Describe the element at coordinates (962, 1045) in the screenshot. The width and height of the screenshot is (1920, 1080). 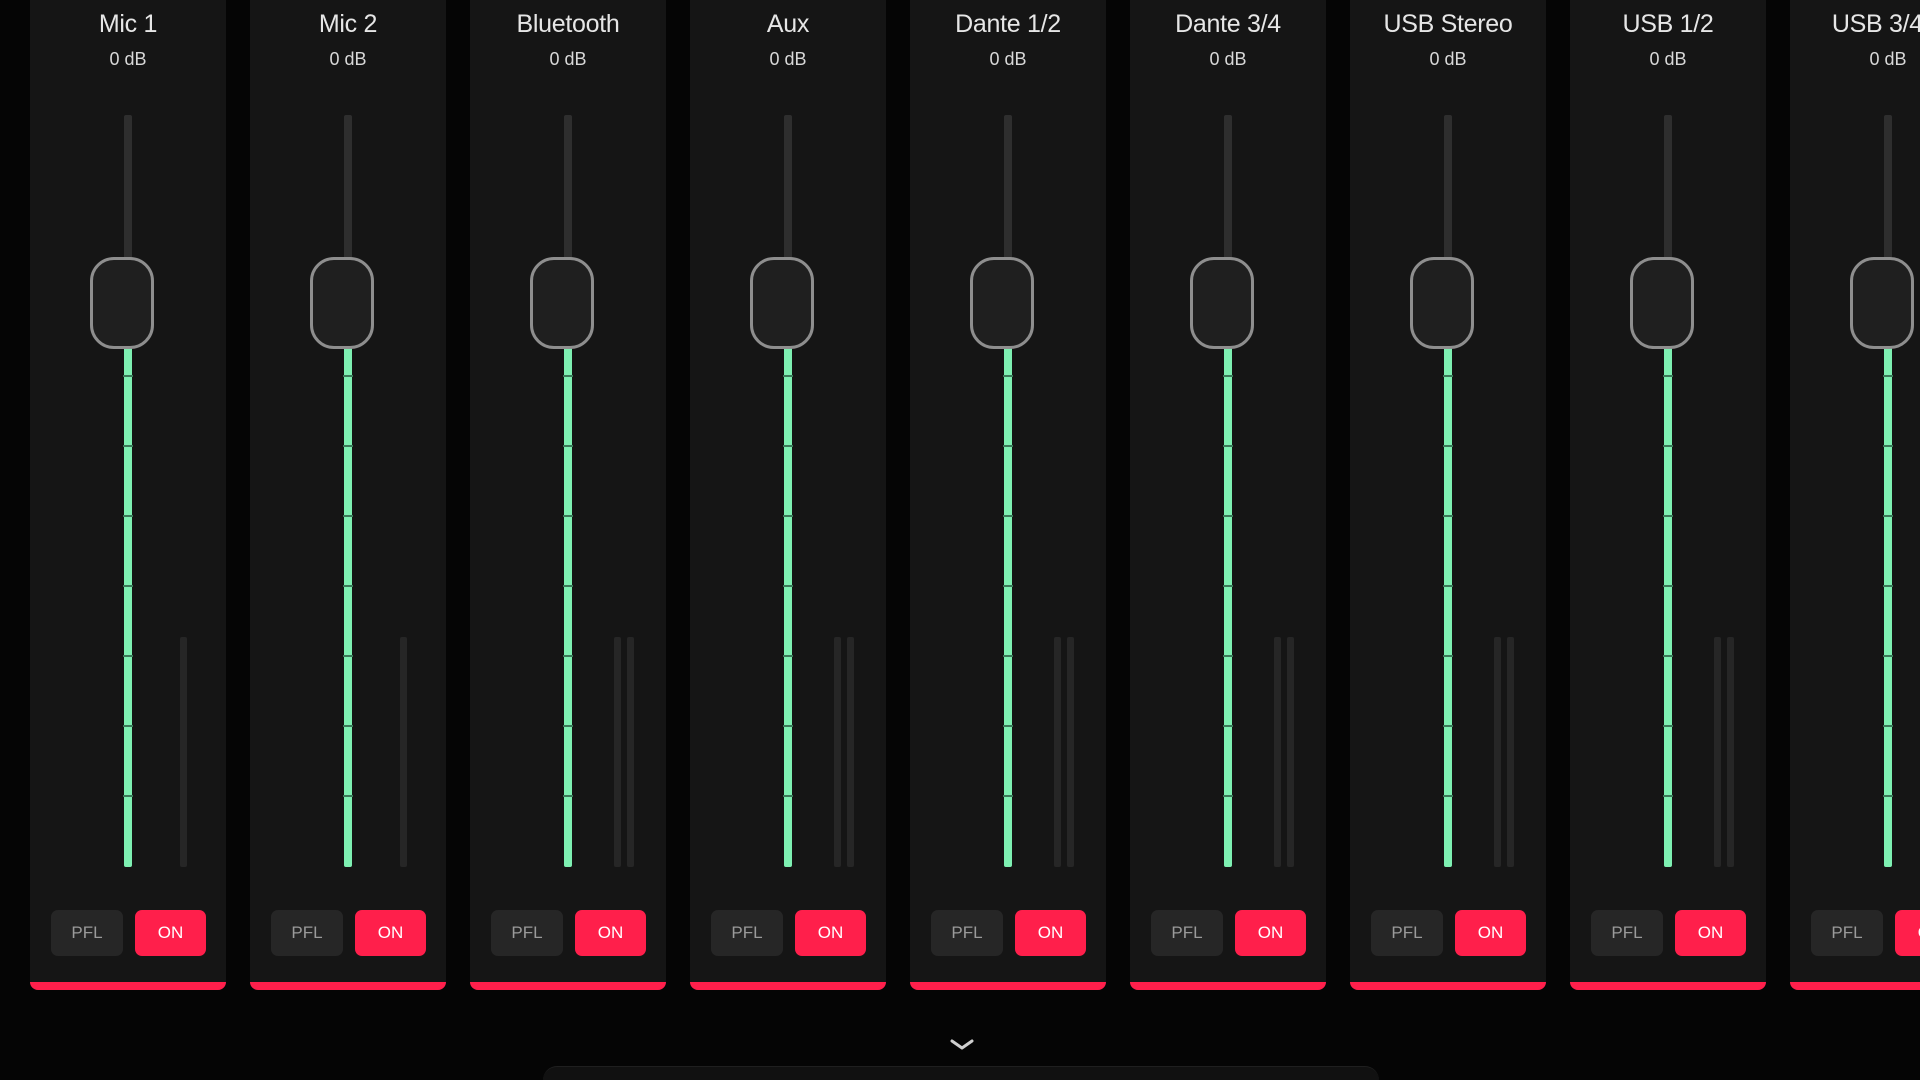
I see `chevron-down-icon` at that location.